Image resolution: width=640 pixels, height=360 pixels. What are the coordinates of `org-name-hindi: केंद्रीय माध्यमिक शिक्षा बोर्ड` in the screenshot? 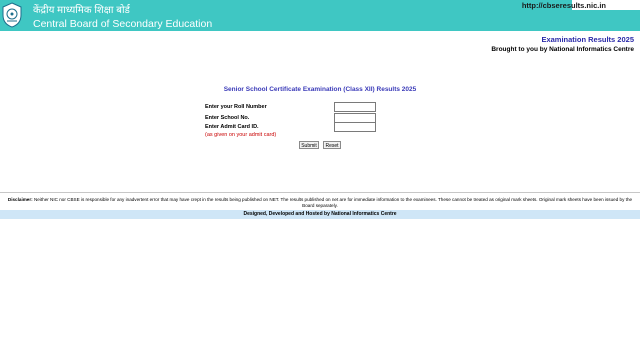 It's located at (81, 10).